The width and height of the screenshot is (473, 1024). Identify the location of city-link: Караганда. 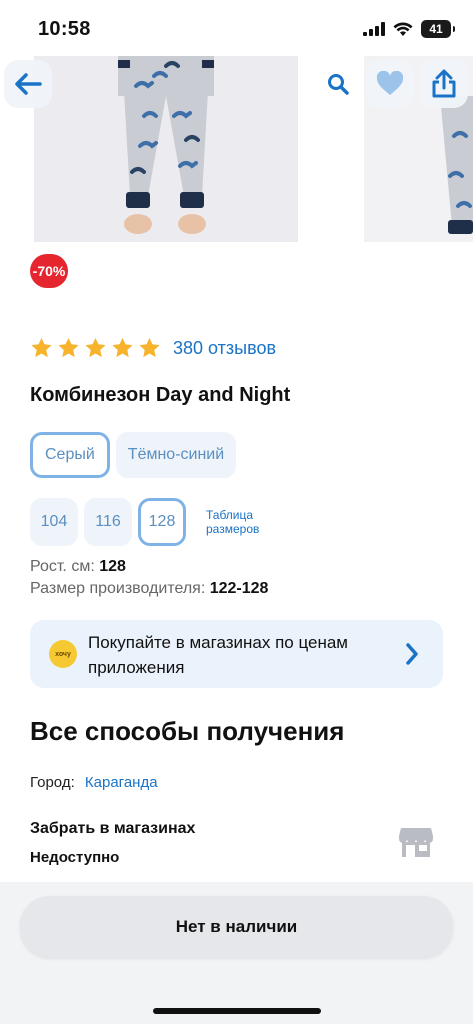
(121, 782).